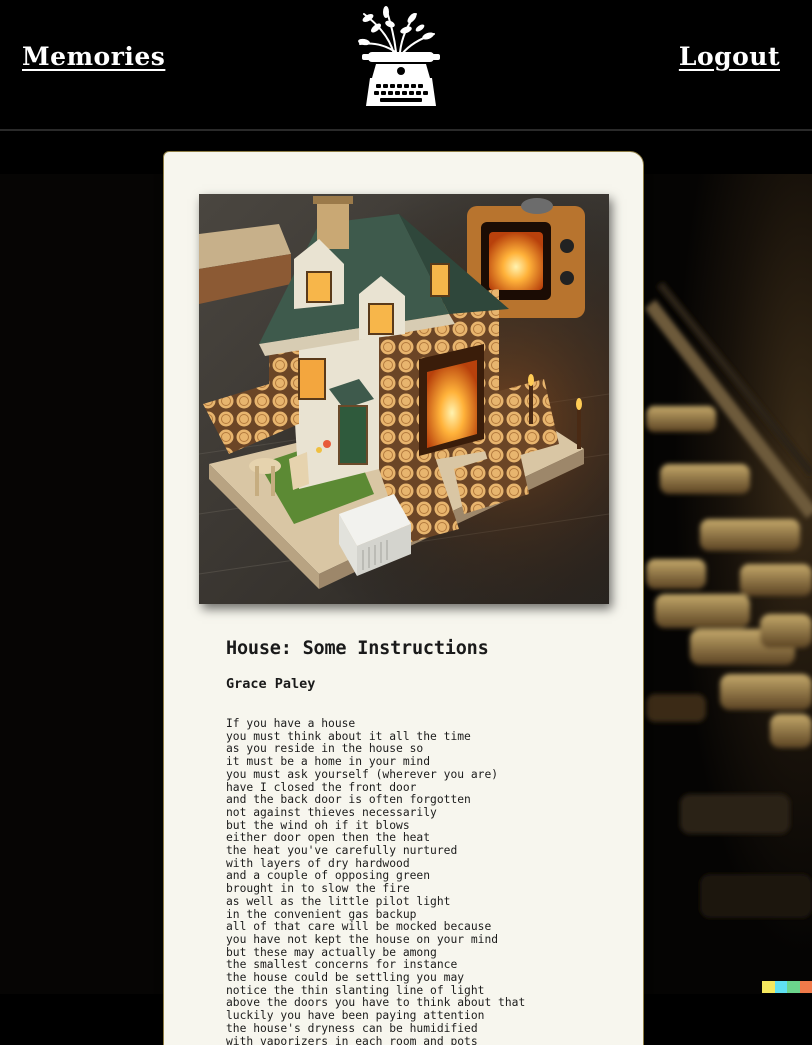 The height and width of the screenshot is (1045, 812). Describe the element at coordinates (805, 987) in the screenshot. I see `swatch-orange` at that location.